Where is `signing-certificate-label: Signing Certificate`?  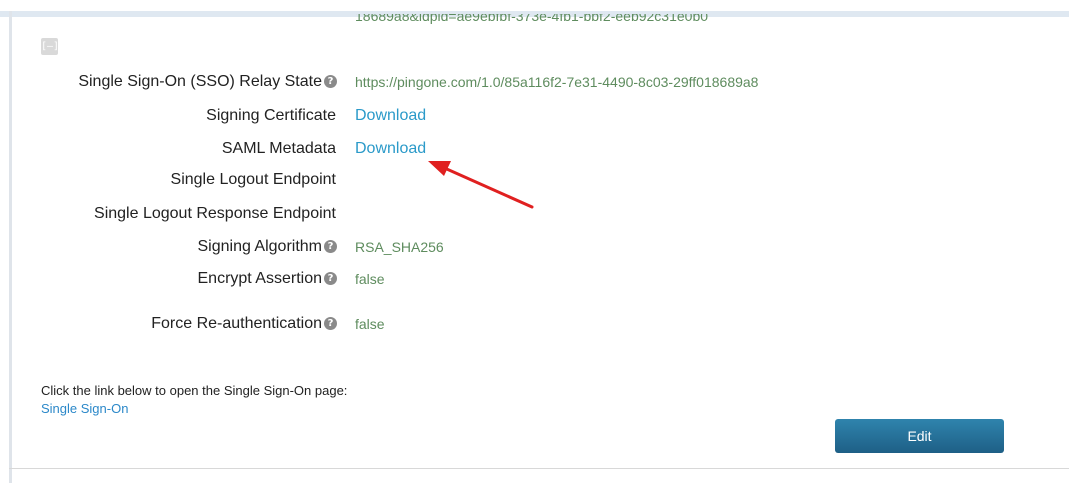
signing-certificate-label: Signing Certificate is located at coordinates (271, 115).